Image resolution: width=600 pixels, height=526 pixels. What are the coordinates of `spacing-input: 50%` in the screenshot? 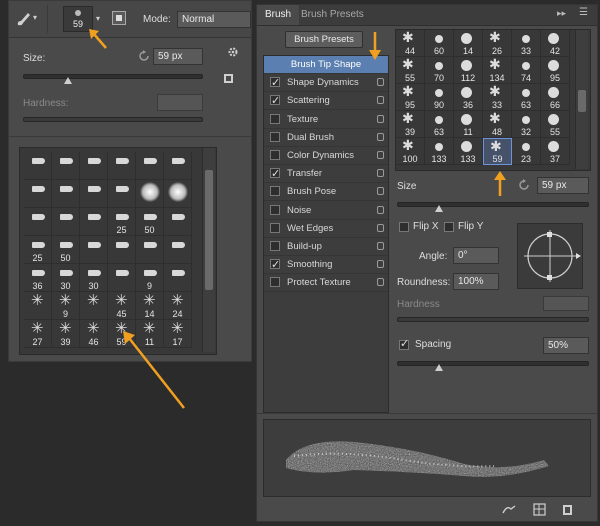 It's located at (566, 345).